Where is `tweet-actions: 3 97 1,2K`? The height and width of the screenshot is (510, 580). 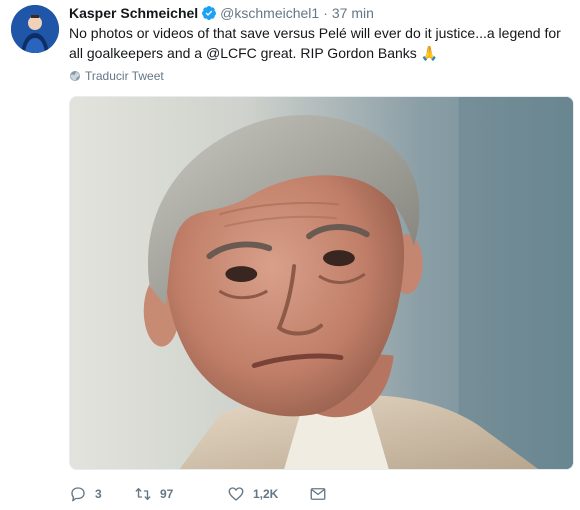
tweet-actions: 3 97 1,2K is located at coordinates (198, 494).